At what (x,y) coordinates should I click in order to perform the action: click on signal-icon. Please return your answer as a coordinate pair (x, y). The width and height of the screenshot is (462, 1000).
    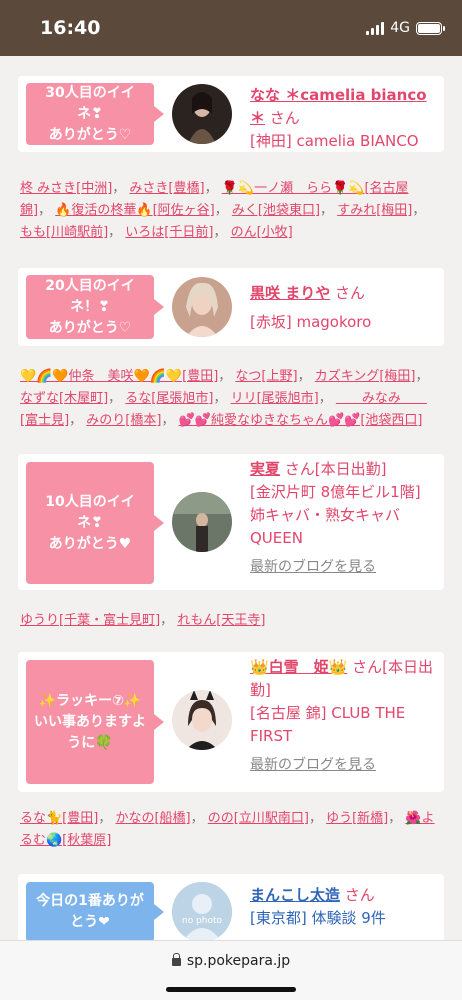
    Looking at the image, I should click on (375, 28).